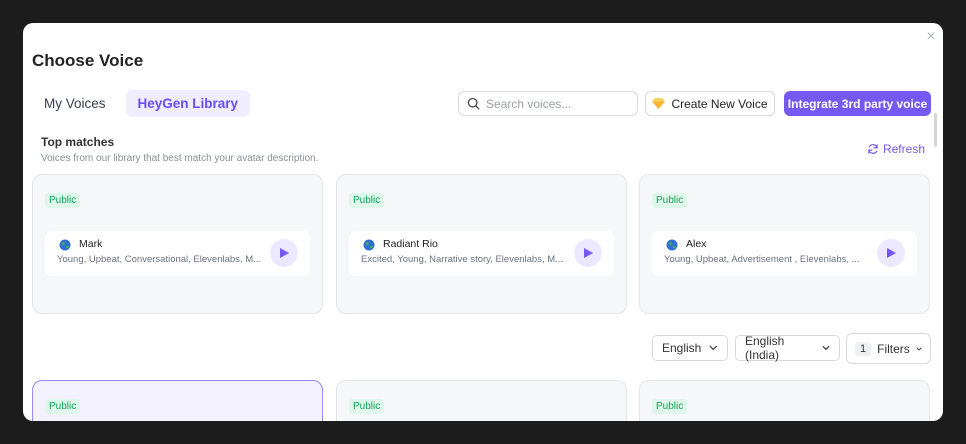  Describe the element at coordinates (719, 103) in the screenshot. I see `create-new-voice-label: Create New Voice` at that location.